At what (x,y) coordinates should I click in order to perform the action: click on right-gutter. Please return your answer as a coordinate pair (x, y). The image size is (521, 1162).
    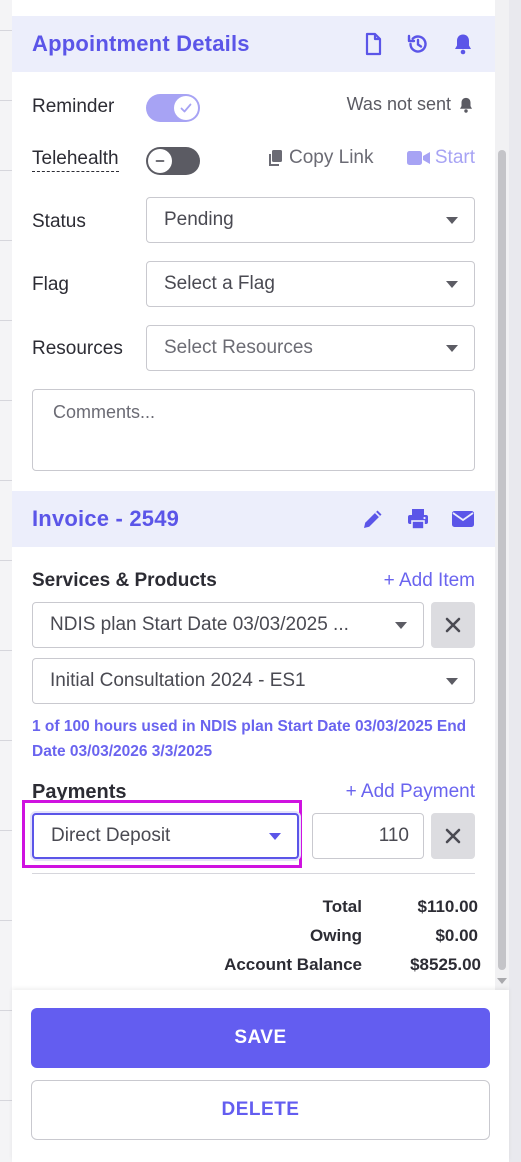
    Looking at the image, I should click on (515, 581).